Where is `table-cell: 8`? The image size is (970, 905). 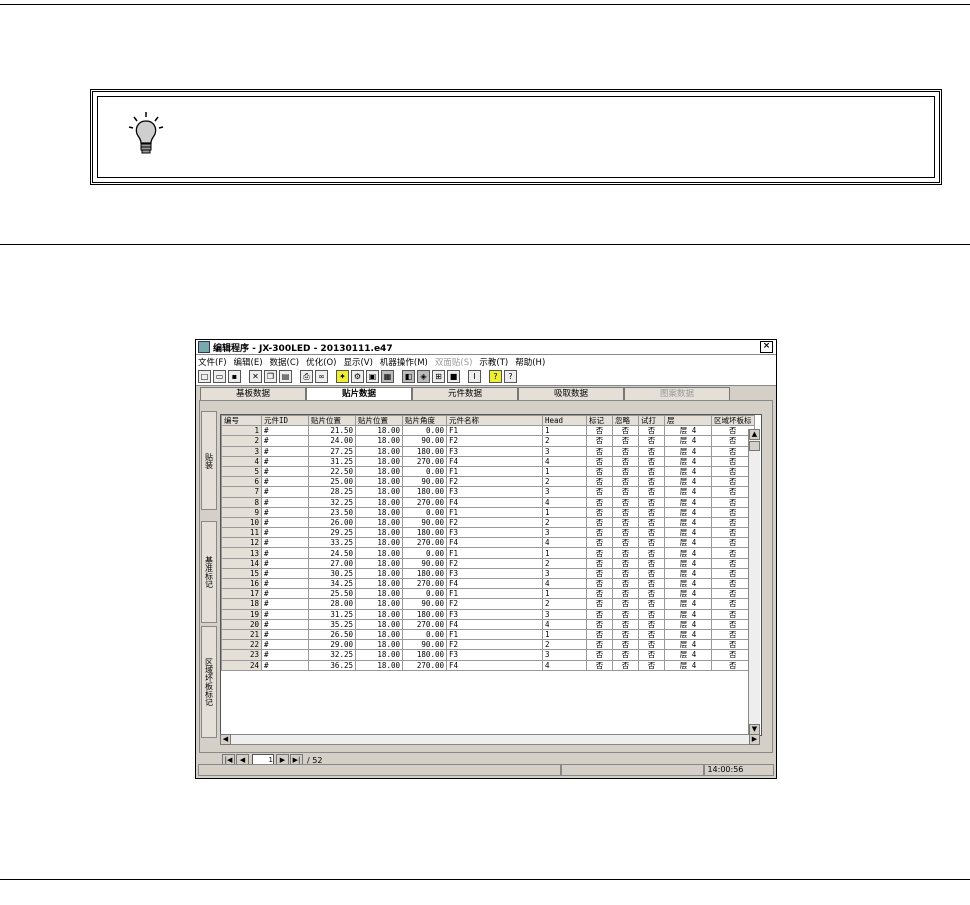
table-cell: 8 is located at coordinates (241, 502).